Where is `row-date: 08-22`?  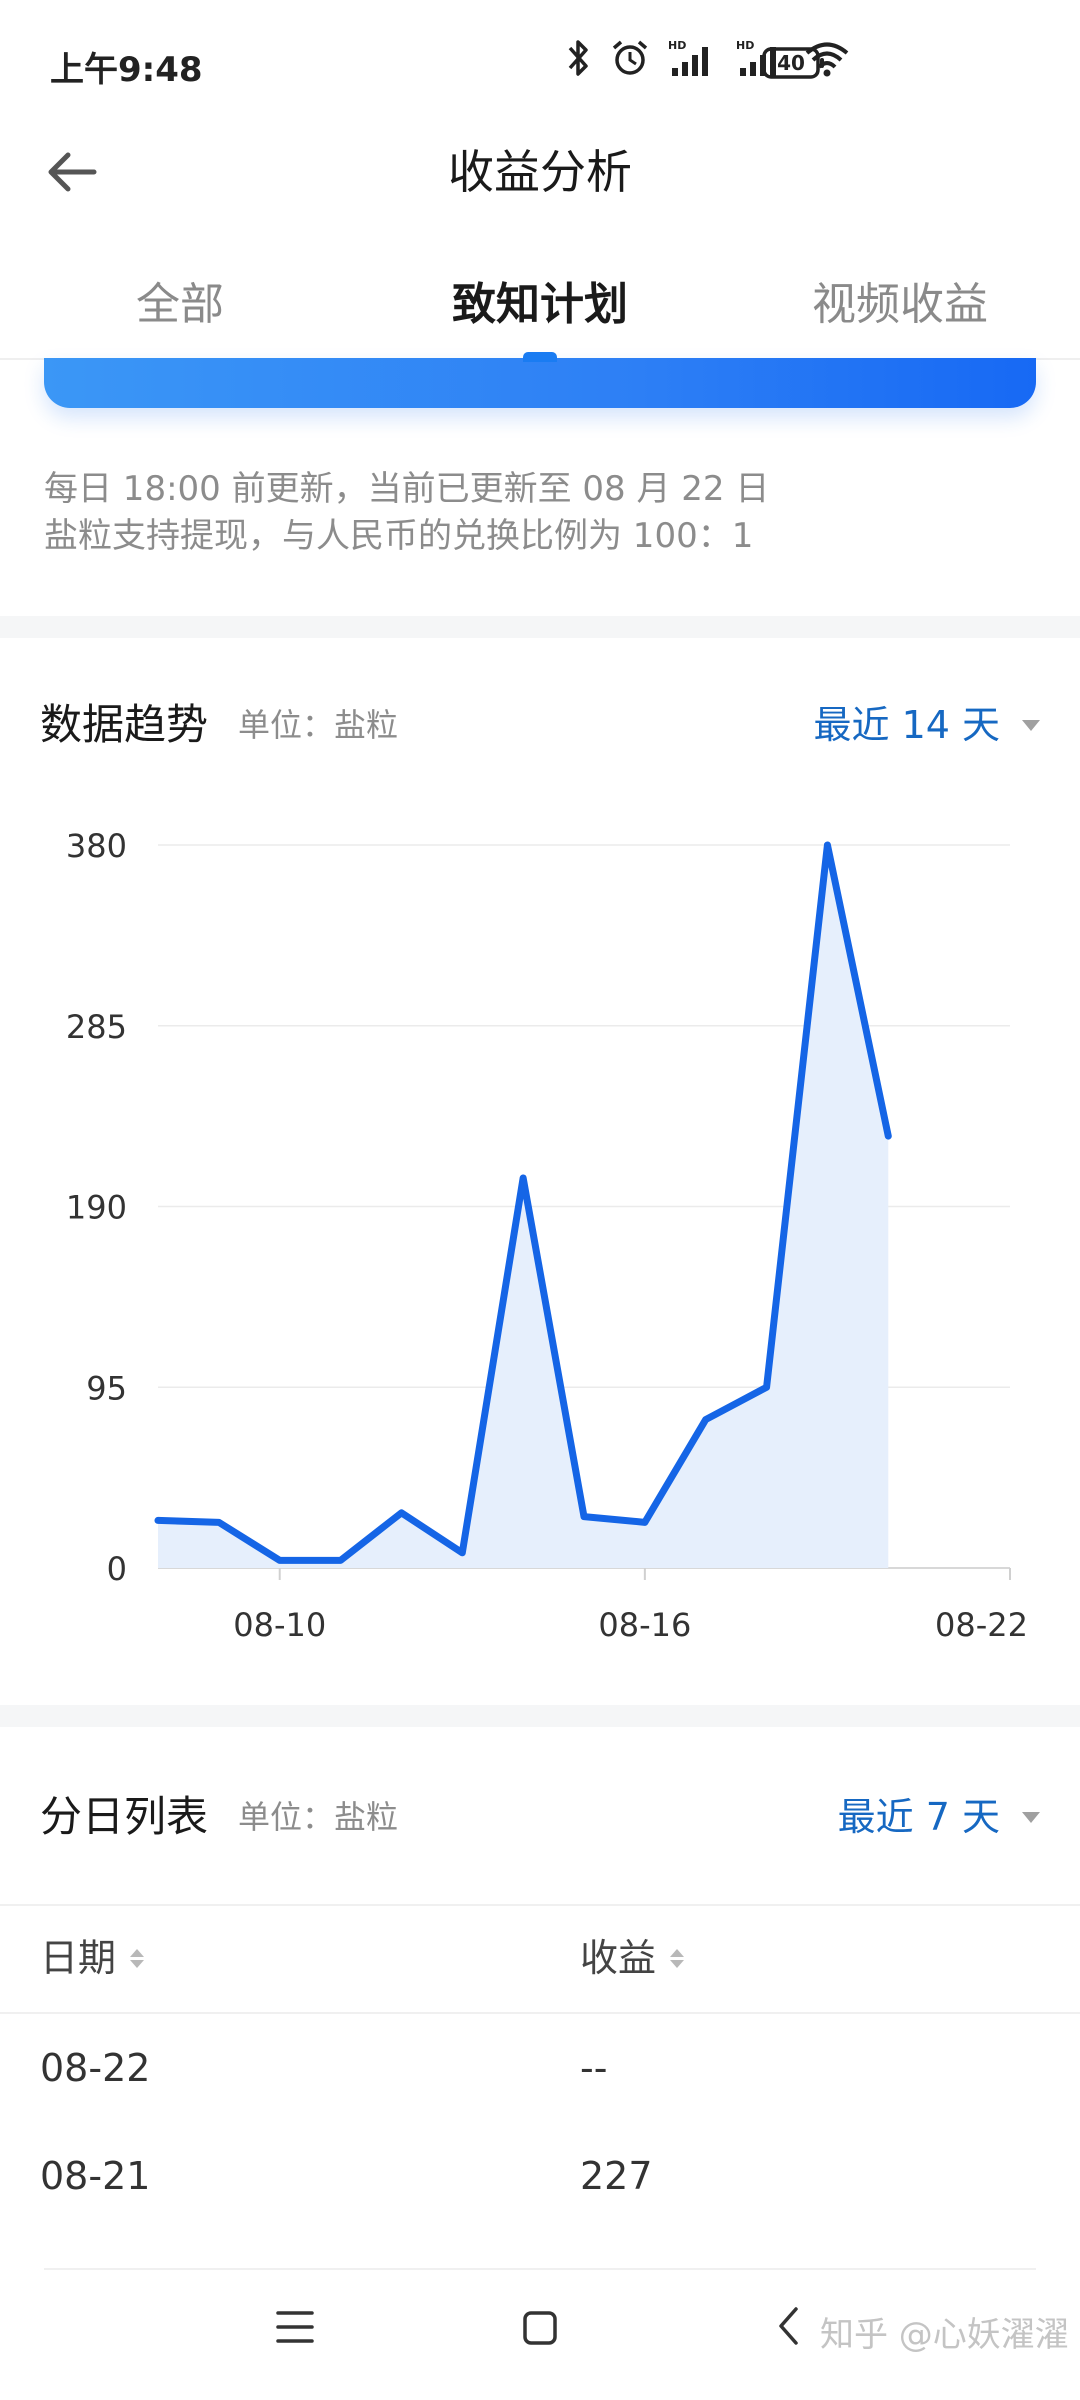 row-date: 08-22 is located at coordinates (95, 2068).